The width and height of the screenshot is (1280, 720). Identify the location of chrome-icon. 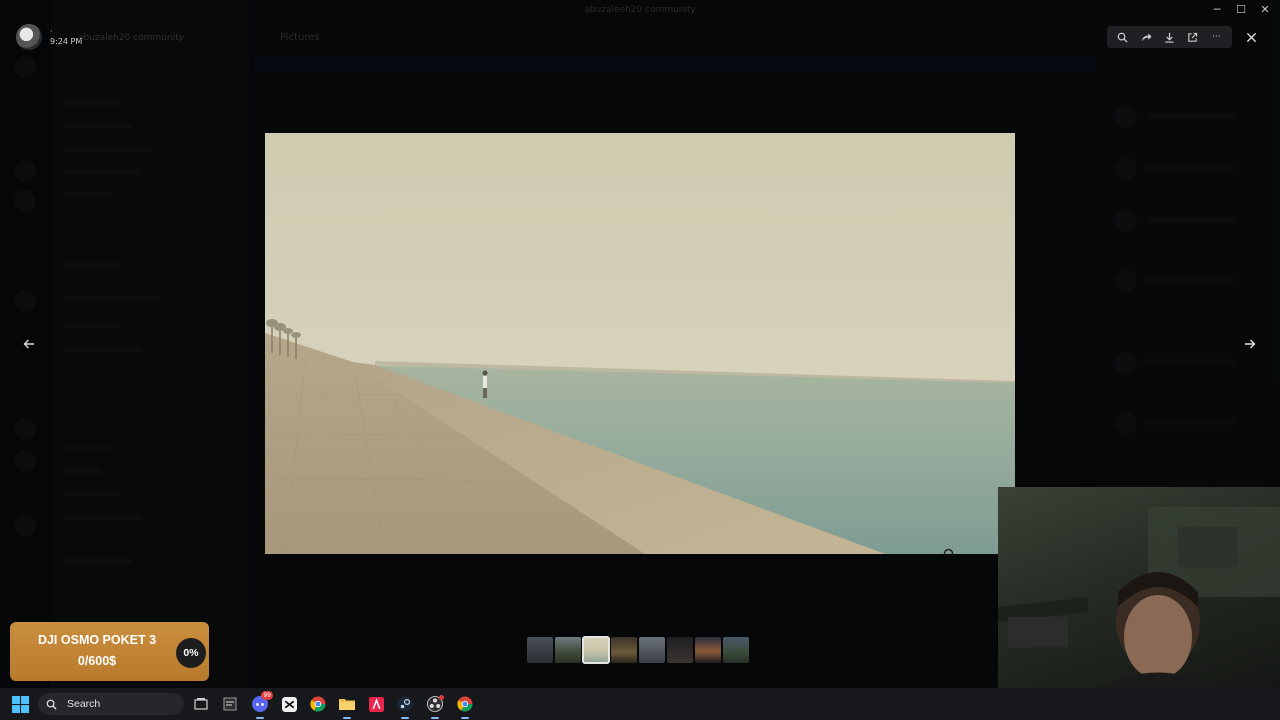
(318, 704).